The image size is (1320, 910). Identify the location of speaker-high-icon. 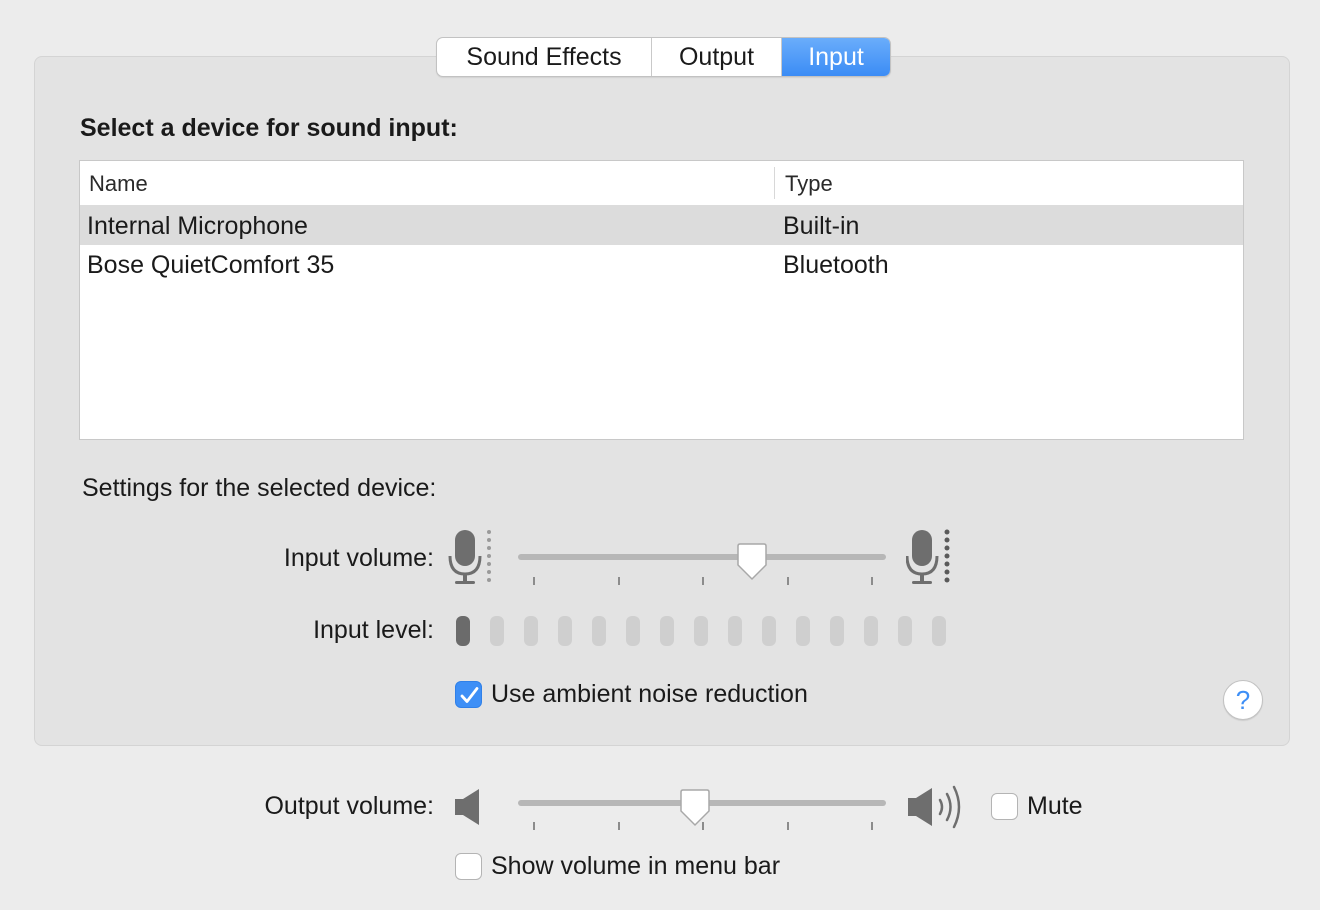
(934, 807).